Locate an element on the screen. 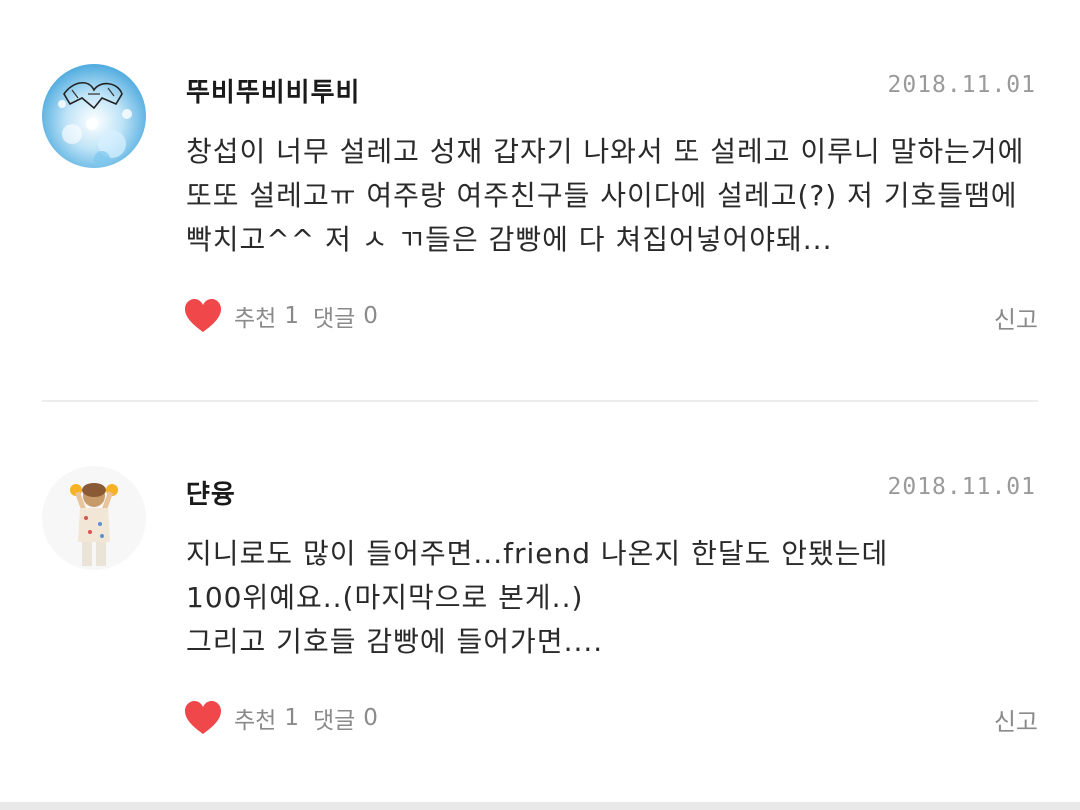 Image resolution: width=1080 pixels, height=810 pixels. user-avatar-sparkle-icon is located at coordinates (94, 116).